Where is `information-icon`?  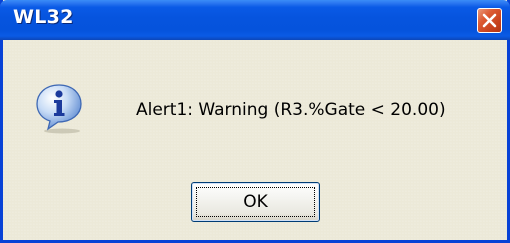 information-icon is located at coordinates (59, 108).